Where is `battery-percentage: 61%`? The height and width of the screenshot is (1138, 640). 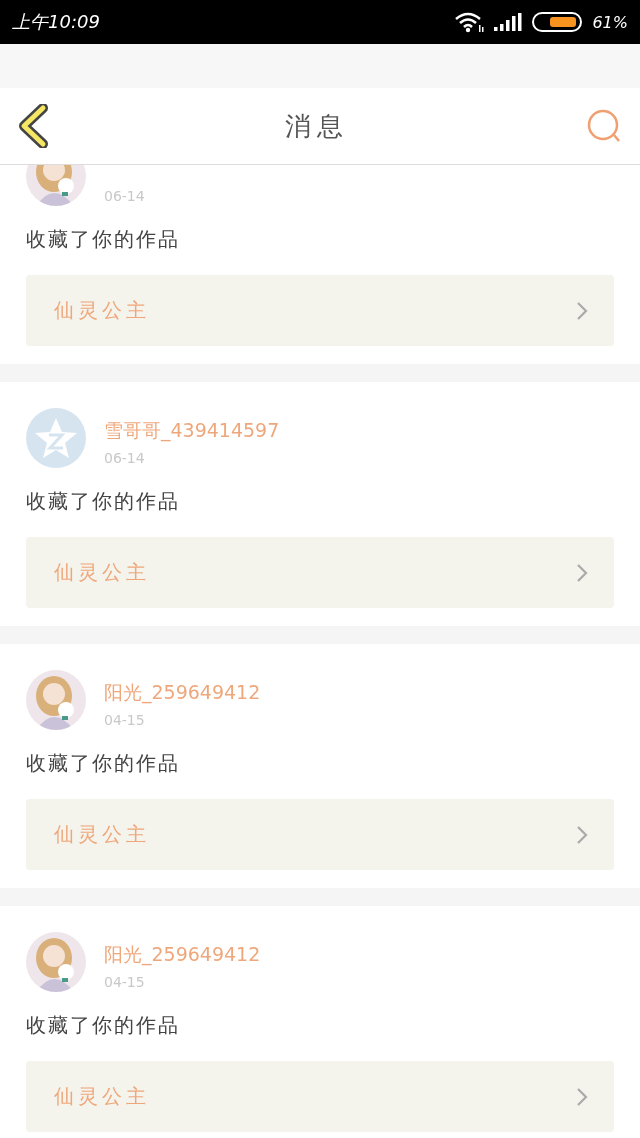
battery-percentage: 61% is located at coordinates (610, 22).